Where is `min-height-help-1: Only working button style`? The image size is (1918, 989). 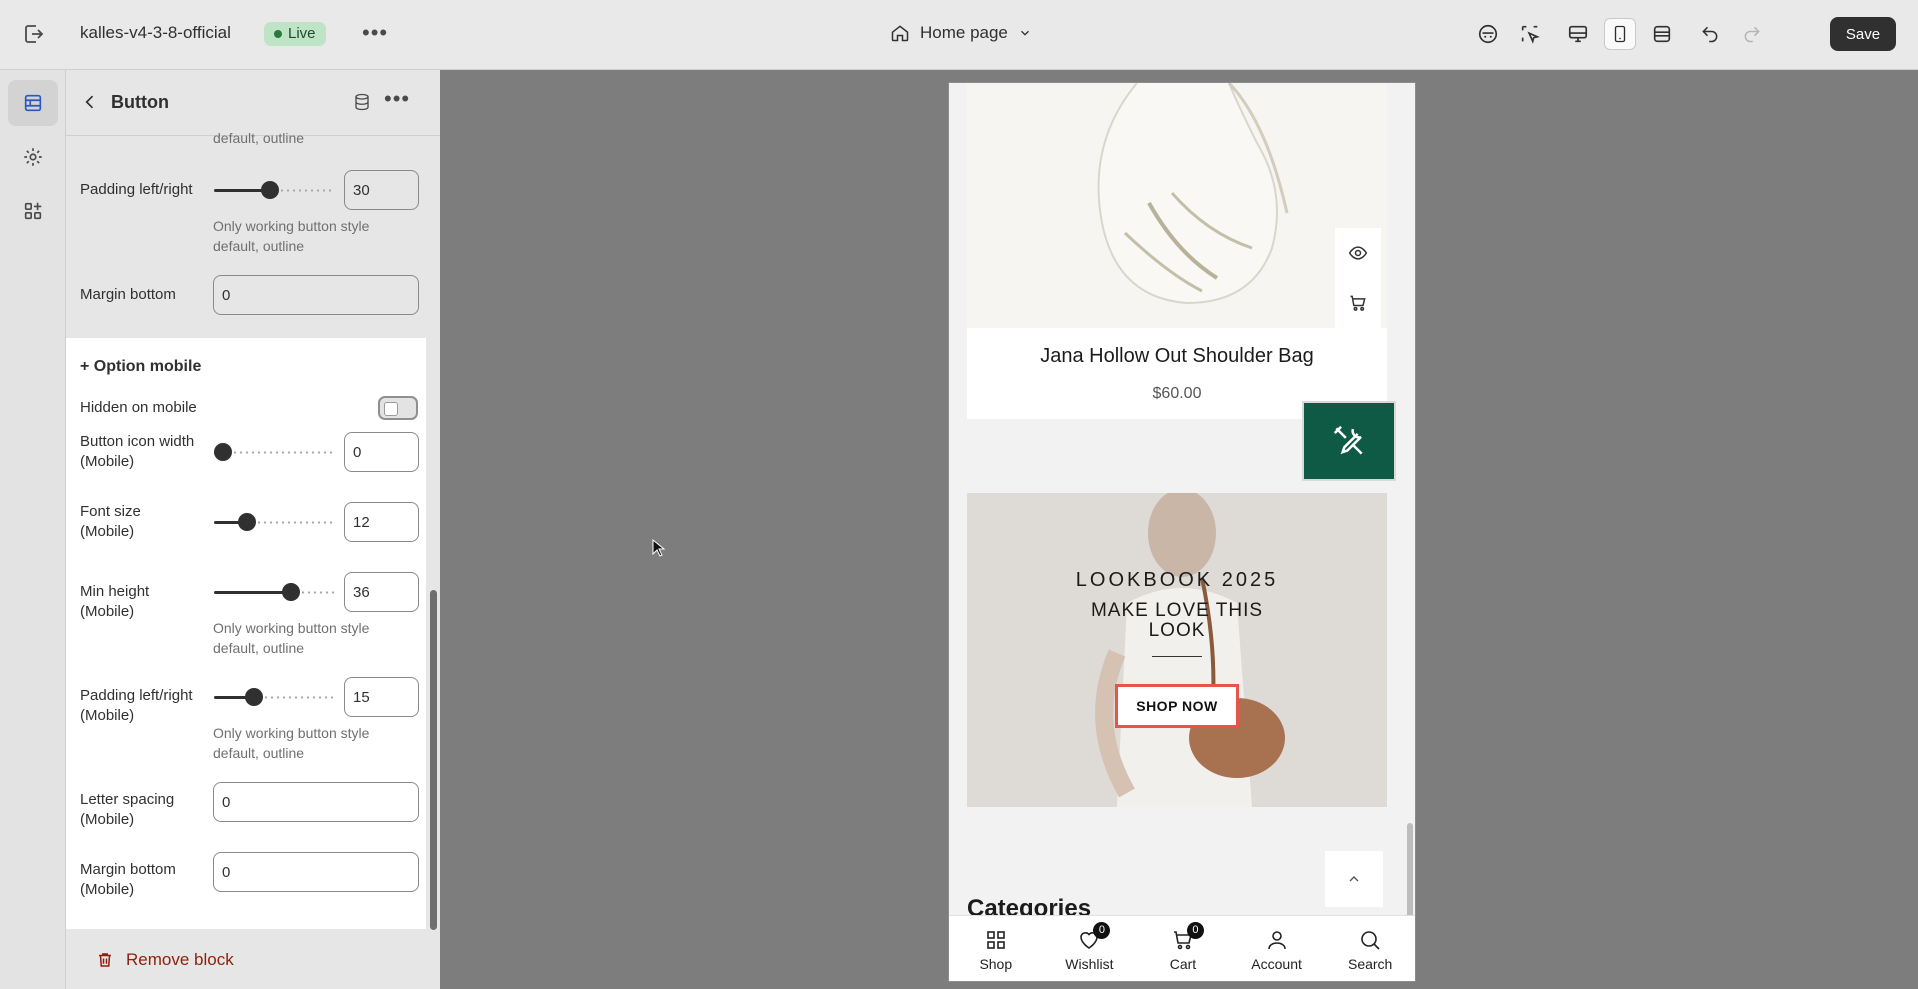
min-height-help-1: Only working button style is located at coordinates (291, 628).